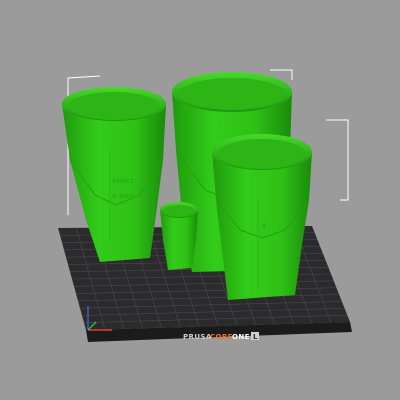 The height and width of the screenshot is (400, 400). What do you see at coordinates (123, 196) in the screenshot?
I see `cup-left-sublabel: 0.4mm` at bounding box center [123, 196].